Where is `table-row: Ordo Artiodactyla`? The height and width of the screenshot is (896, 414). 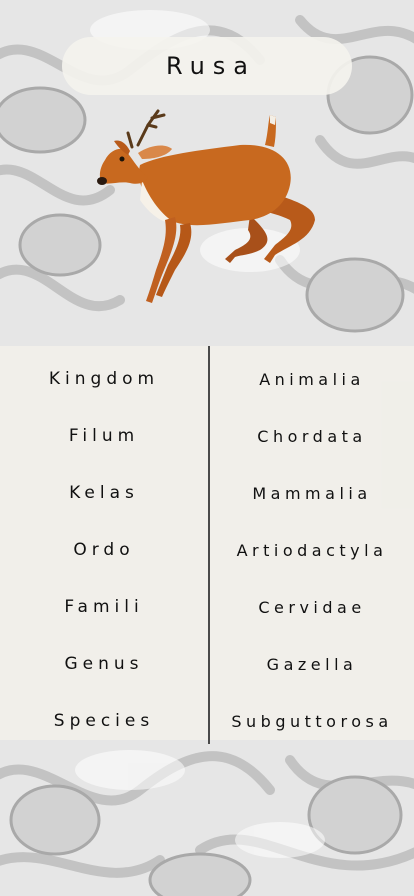
table-row: Ordo Artiodactyla is located at coordinates (207, 550).